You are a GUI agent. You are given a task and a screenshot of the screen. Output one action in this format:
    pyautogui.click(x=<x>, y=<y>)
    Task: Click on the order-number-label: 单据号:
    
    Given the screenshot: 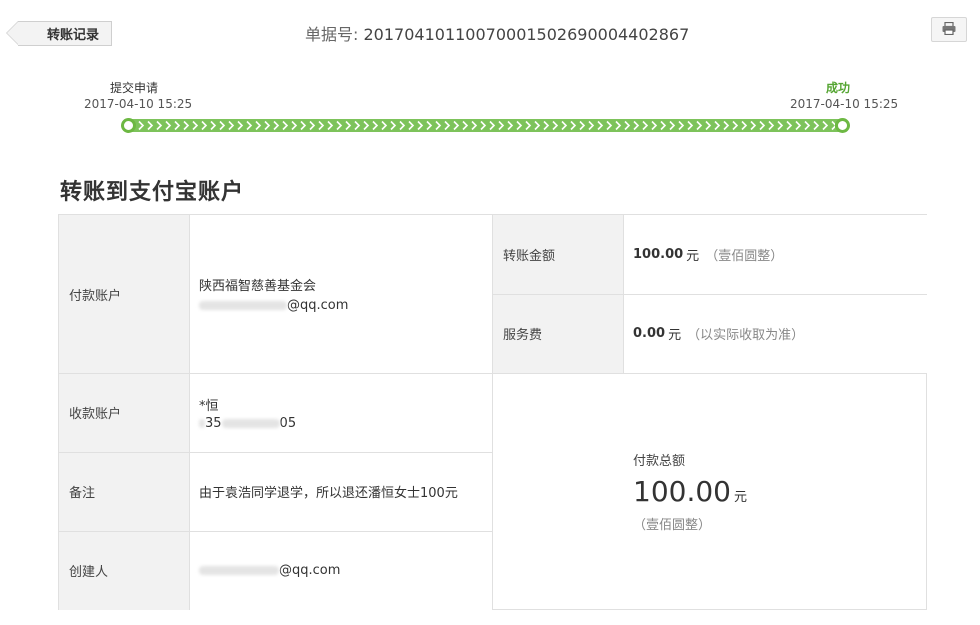 What is the action you would take?
    pyautogui.click(x=332, y=34)
    